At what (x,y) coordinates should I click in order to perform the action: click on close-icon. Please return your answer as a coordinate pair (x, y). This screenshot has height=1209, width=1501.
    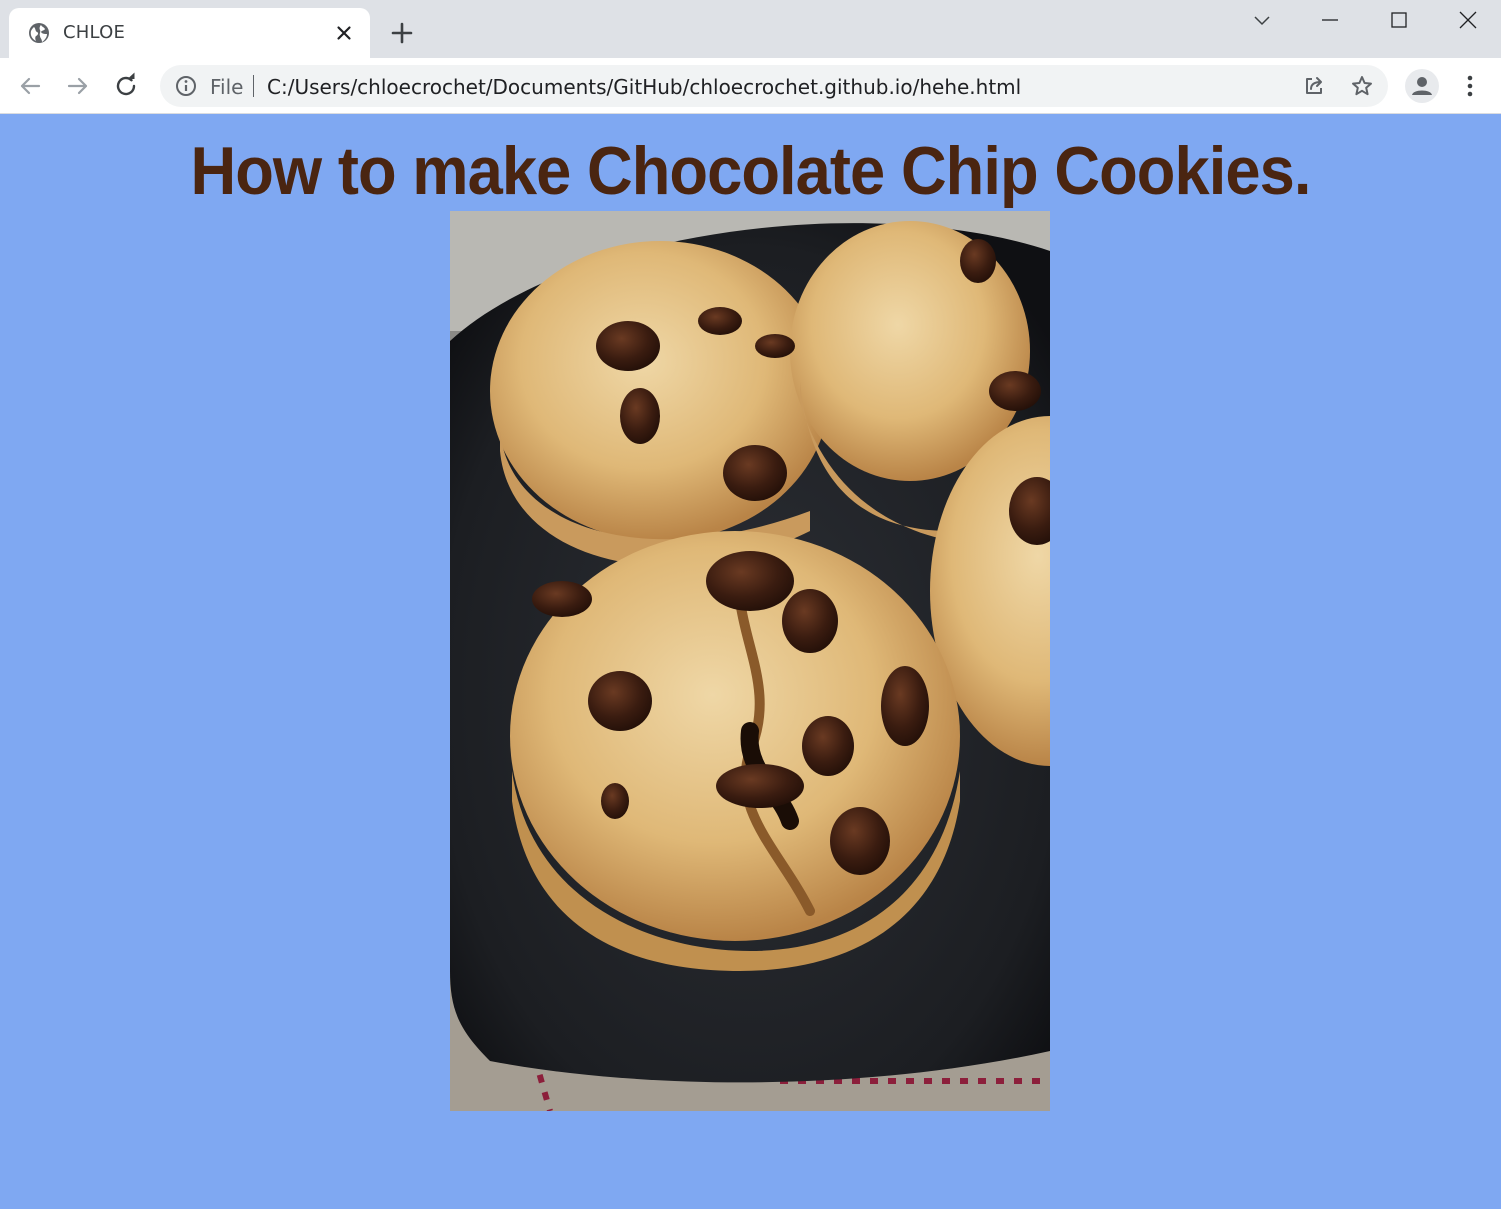
    Looking at the image, I should click on (1468, 20).